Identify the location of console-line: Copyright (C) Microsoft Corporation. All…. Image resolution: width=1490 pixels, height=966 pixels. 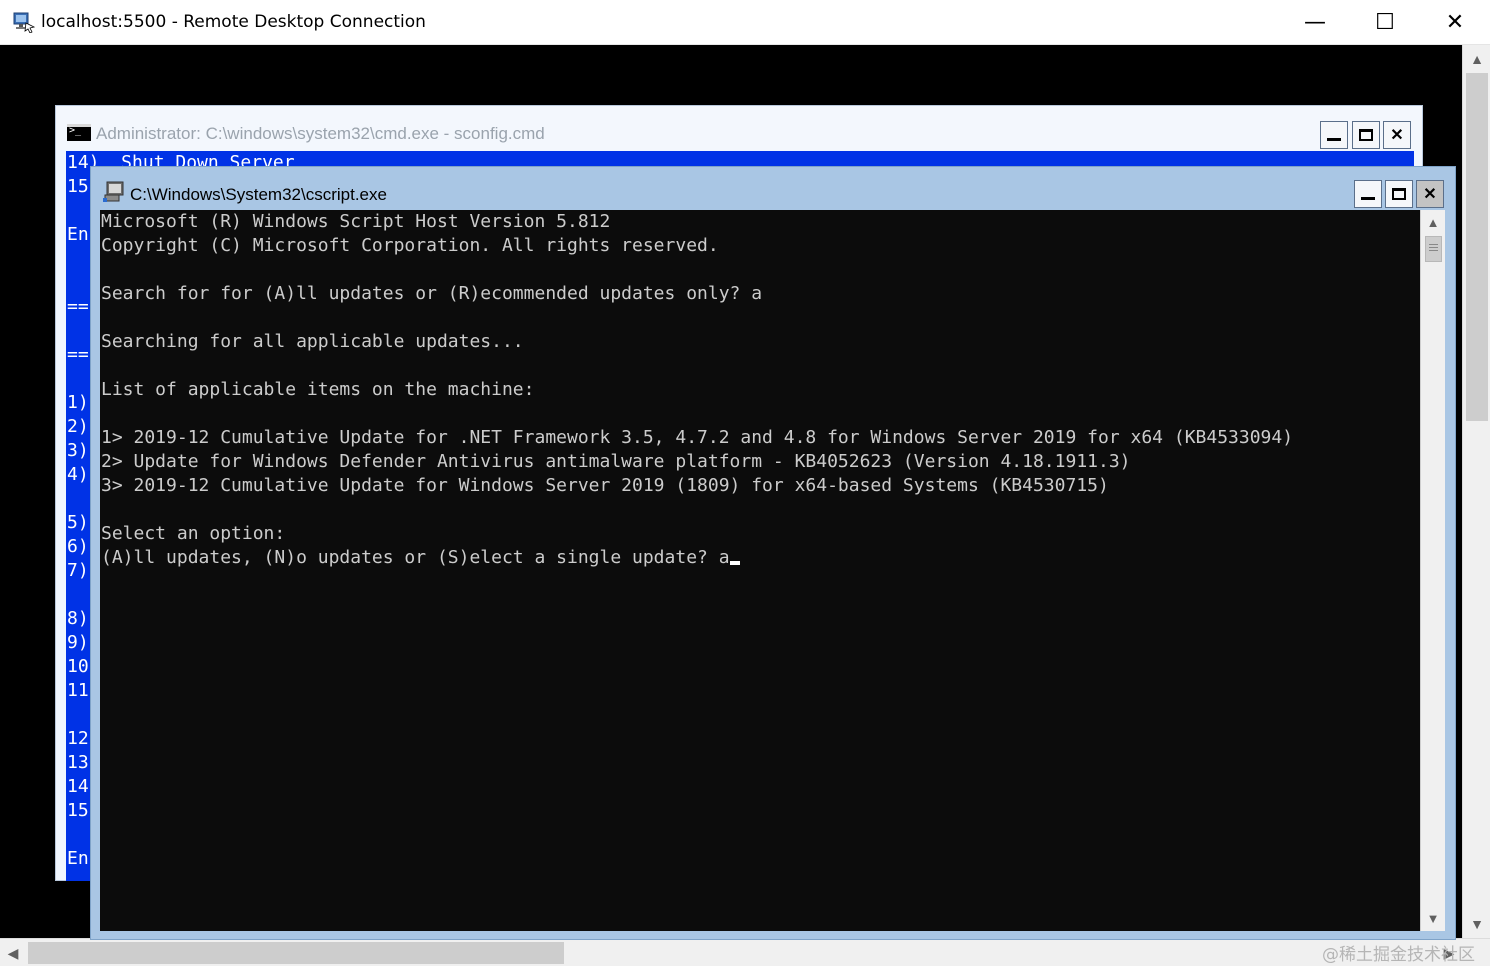
(410, 245).